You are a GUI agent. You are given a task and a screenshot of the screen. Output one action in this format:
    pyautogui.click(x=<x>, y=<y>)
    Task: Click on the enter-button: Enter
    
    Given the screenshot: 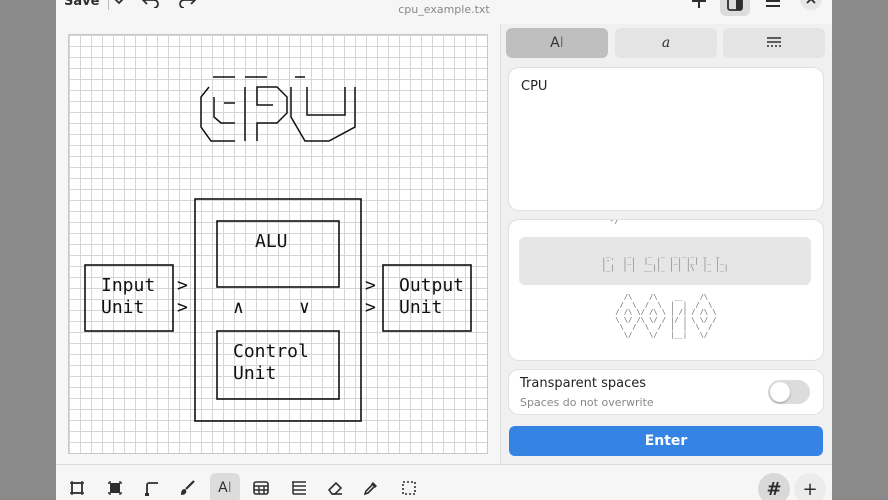 What is the action you would take?
    pyautogui.click(x=666, y=441)
    